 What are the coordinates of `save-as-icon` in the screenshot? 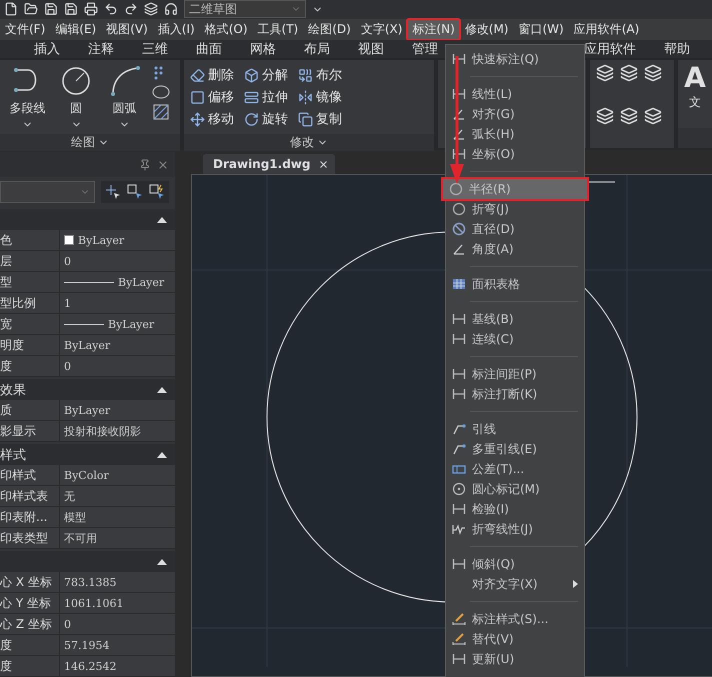 It's located at (71, 9).